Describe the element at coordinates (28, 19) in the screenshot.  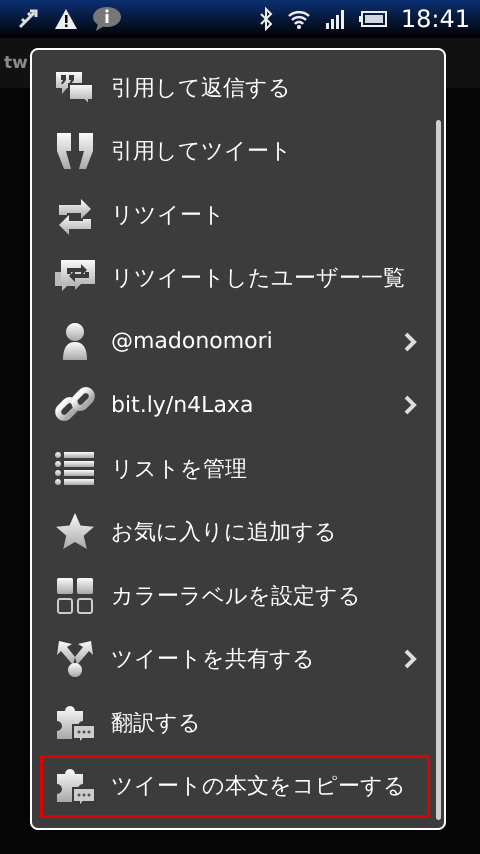
I see `usb-icon` at that location.